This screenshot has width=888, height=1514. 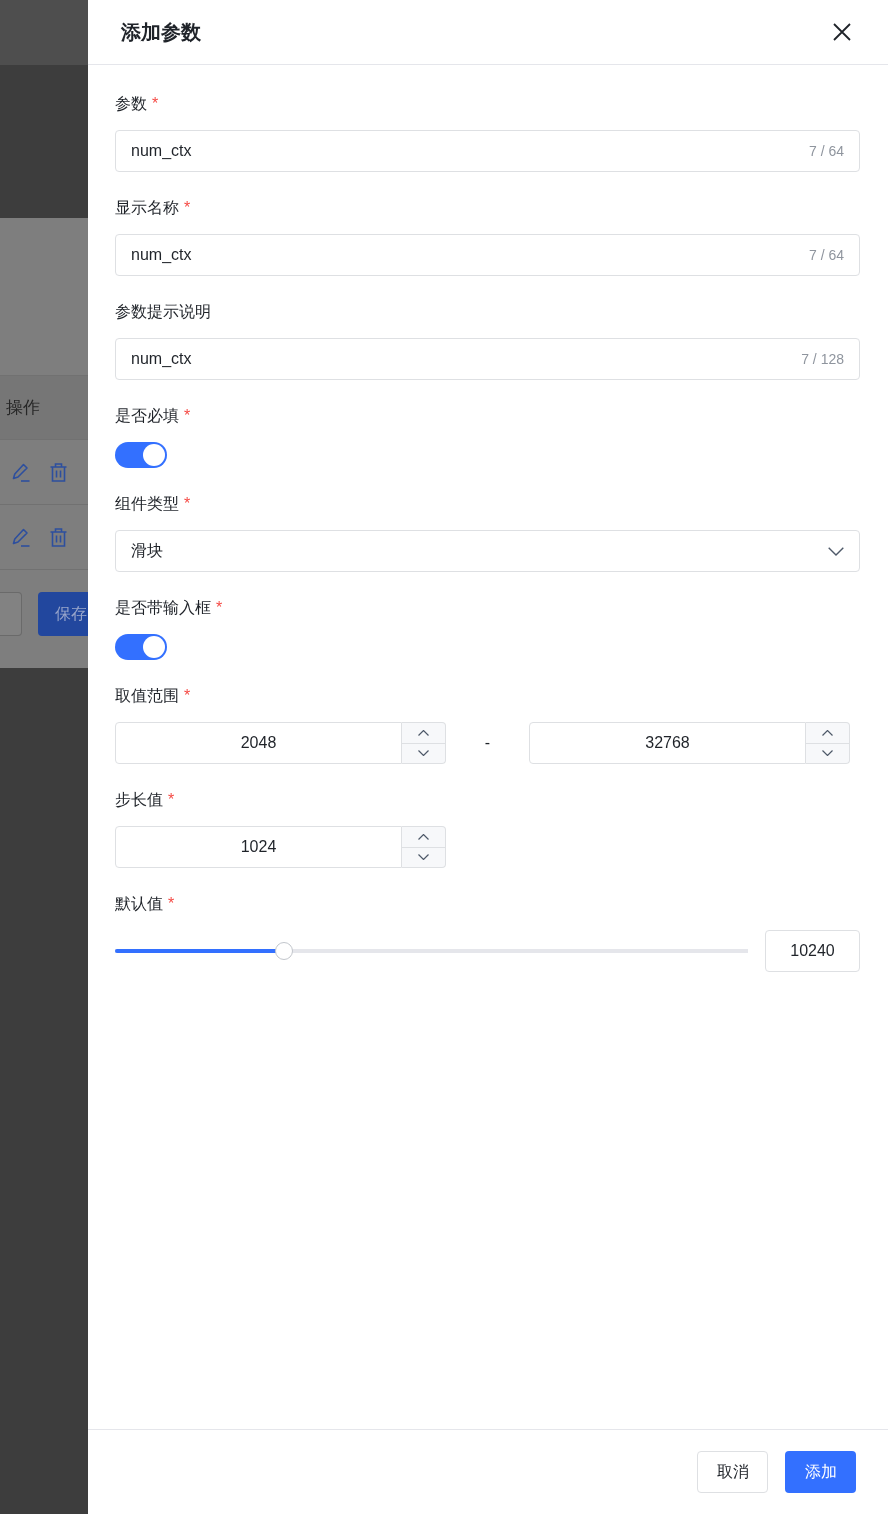 What do you see at coordinates (487, 359) in the screenshot?
I see `text-input: num_ctx 7 / 128` at bounding box center [487, 359].